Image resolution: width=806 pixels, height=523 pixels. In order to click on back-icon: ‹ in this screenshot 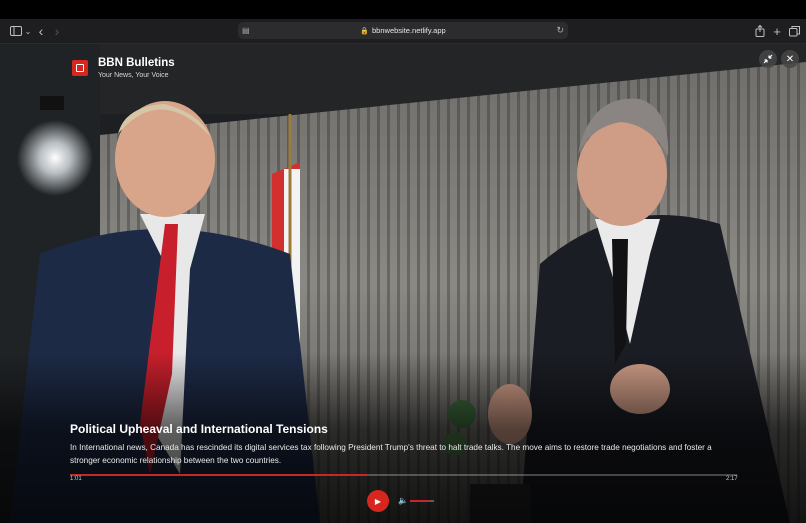, I will do `click(41, 31)`.